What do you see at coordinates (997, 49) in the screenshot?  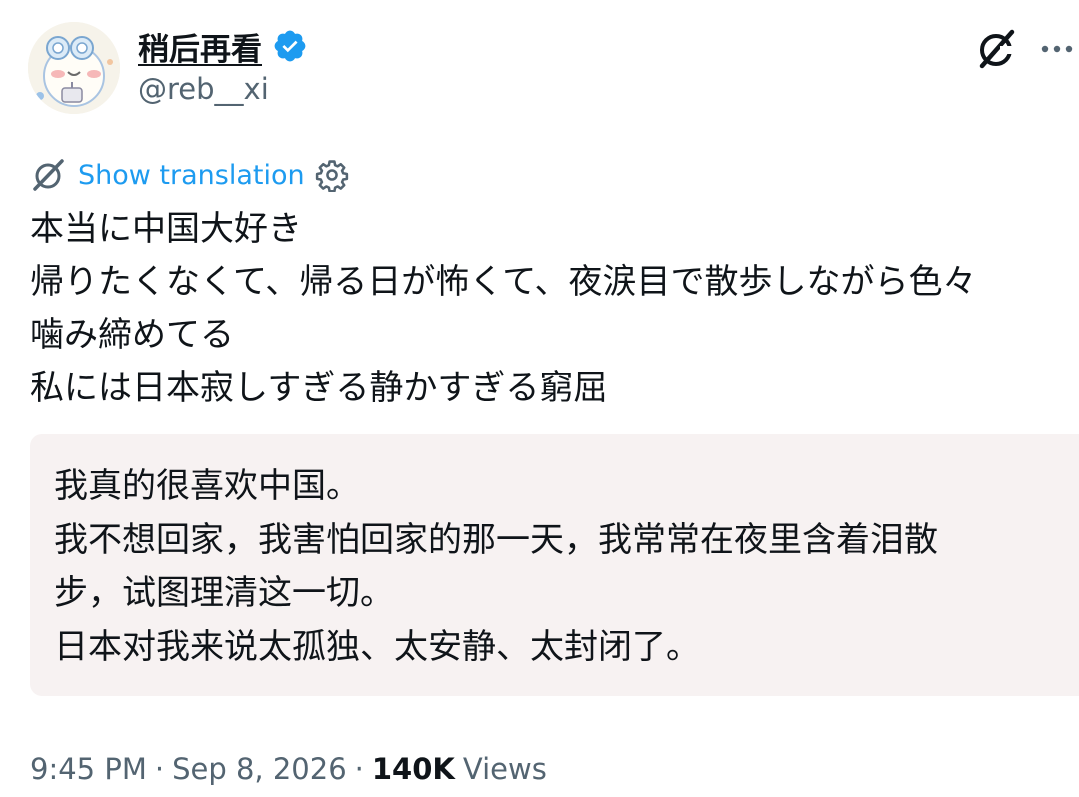 I see `grok-icon` at bounding box center [997, 49].